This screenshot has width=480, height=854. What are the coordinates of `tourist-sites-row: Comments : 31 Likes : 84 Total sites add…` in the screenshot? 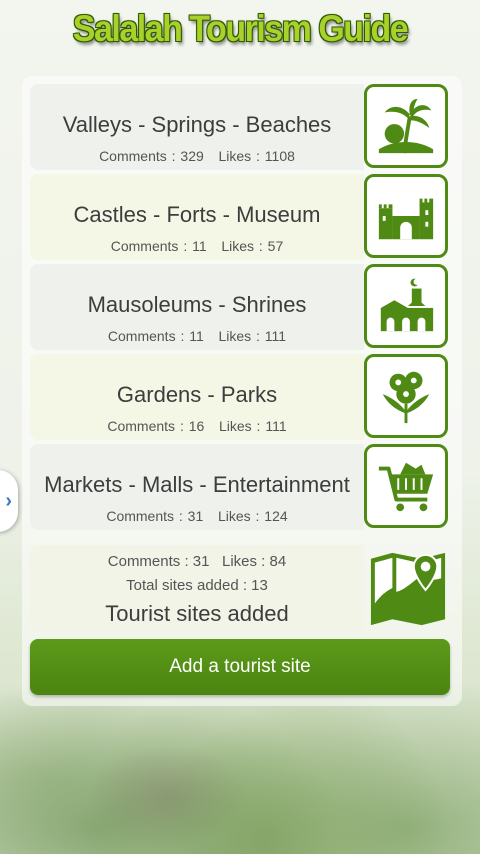 It's located at (197, 588).